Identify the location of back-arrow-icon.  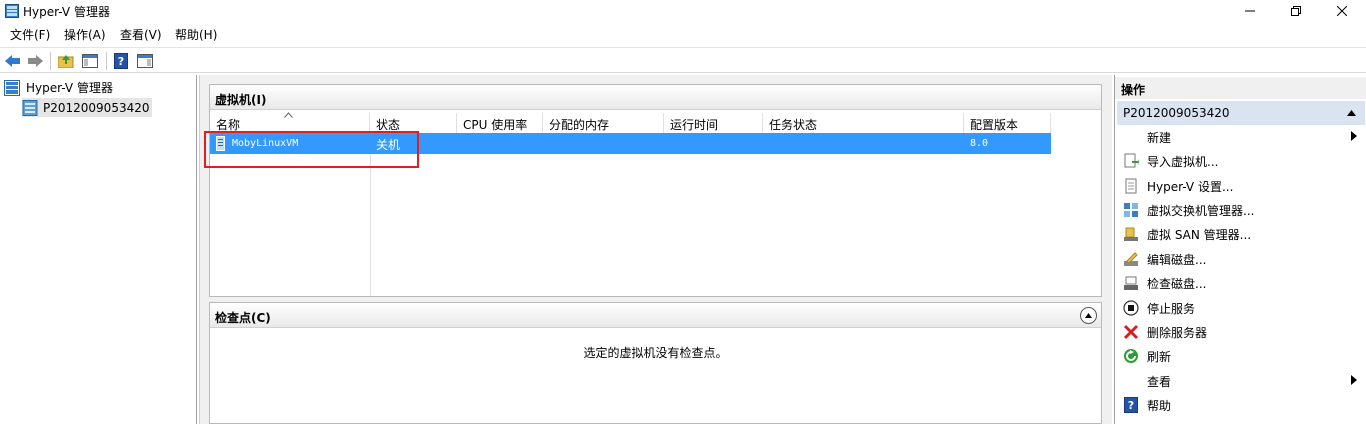
(12, 61).